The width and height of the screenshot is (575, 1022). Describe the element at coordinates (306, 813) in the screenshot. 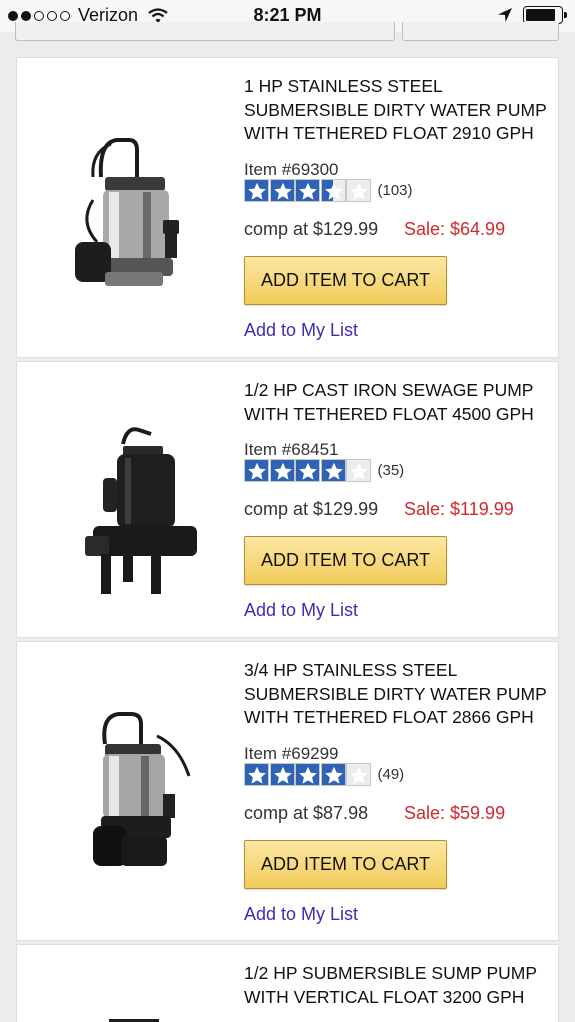

I see `comp-price: comp at $87.98` at that location.